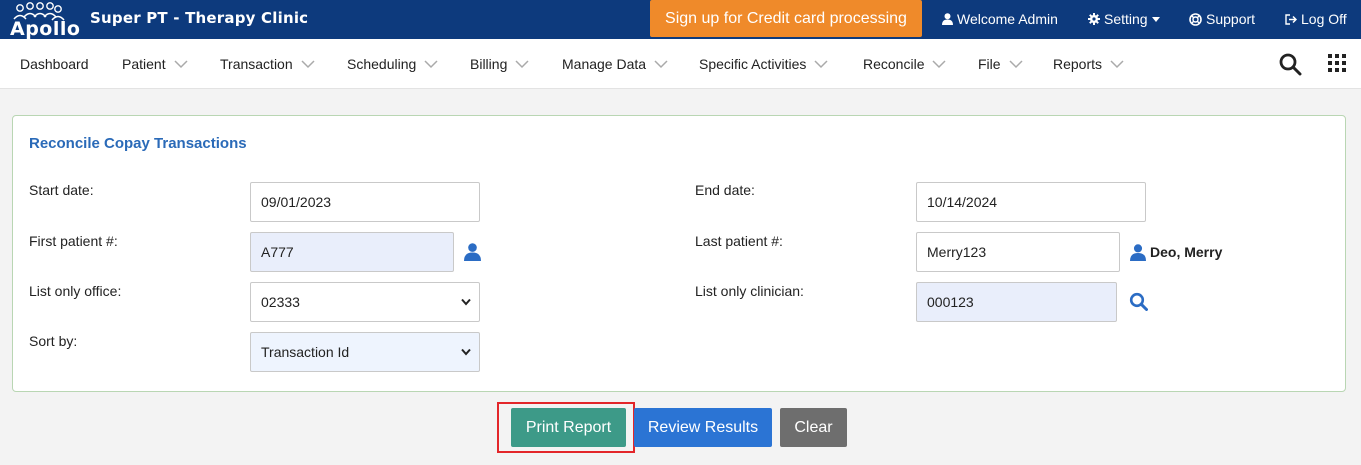 The width and height of the screenshot is (1361, 465). Describe the element at coordinates (786, 18) in the screenshot. I see `credit-card-signup-button: Sign up for Credit card processing` at that location.